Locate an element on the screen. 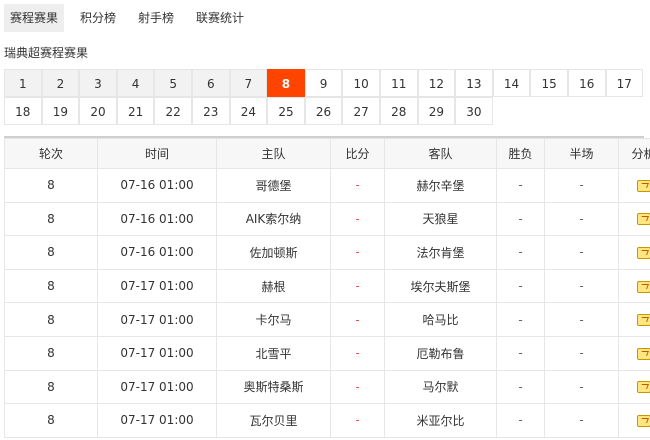 This screenshot has height=440, width=650. column-header: 主队 is located at coordinates (273, 153).